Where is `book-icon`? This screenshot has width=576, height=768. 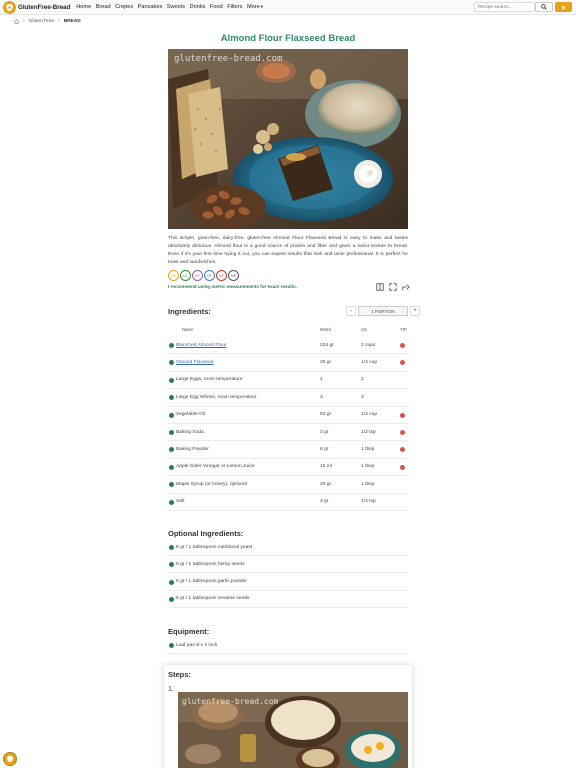 book-icon is located at coordinates (379, 286).